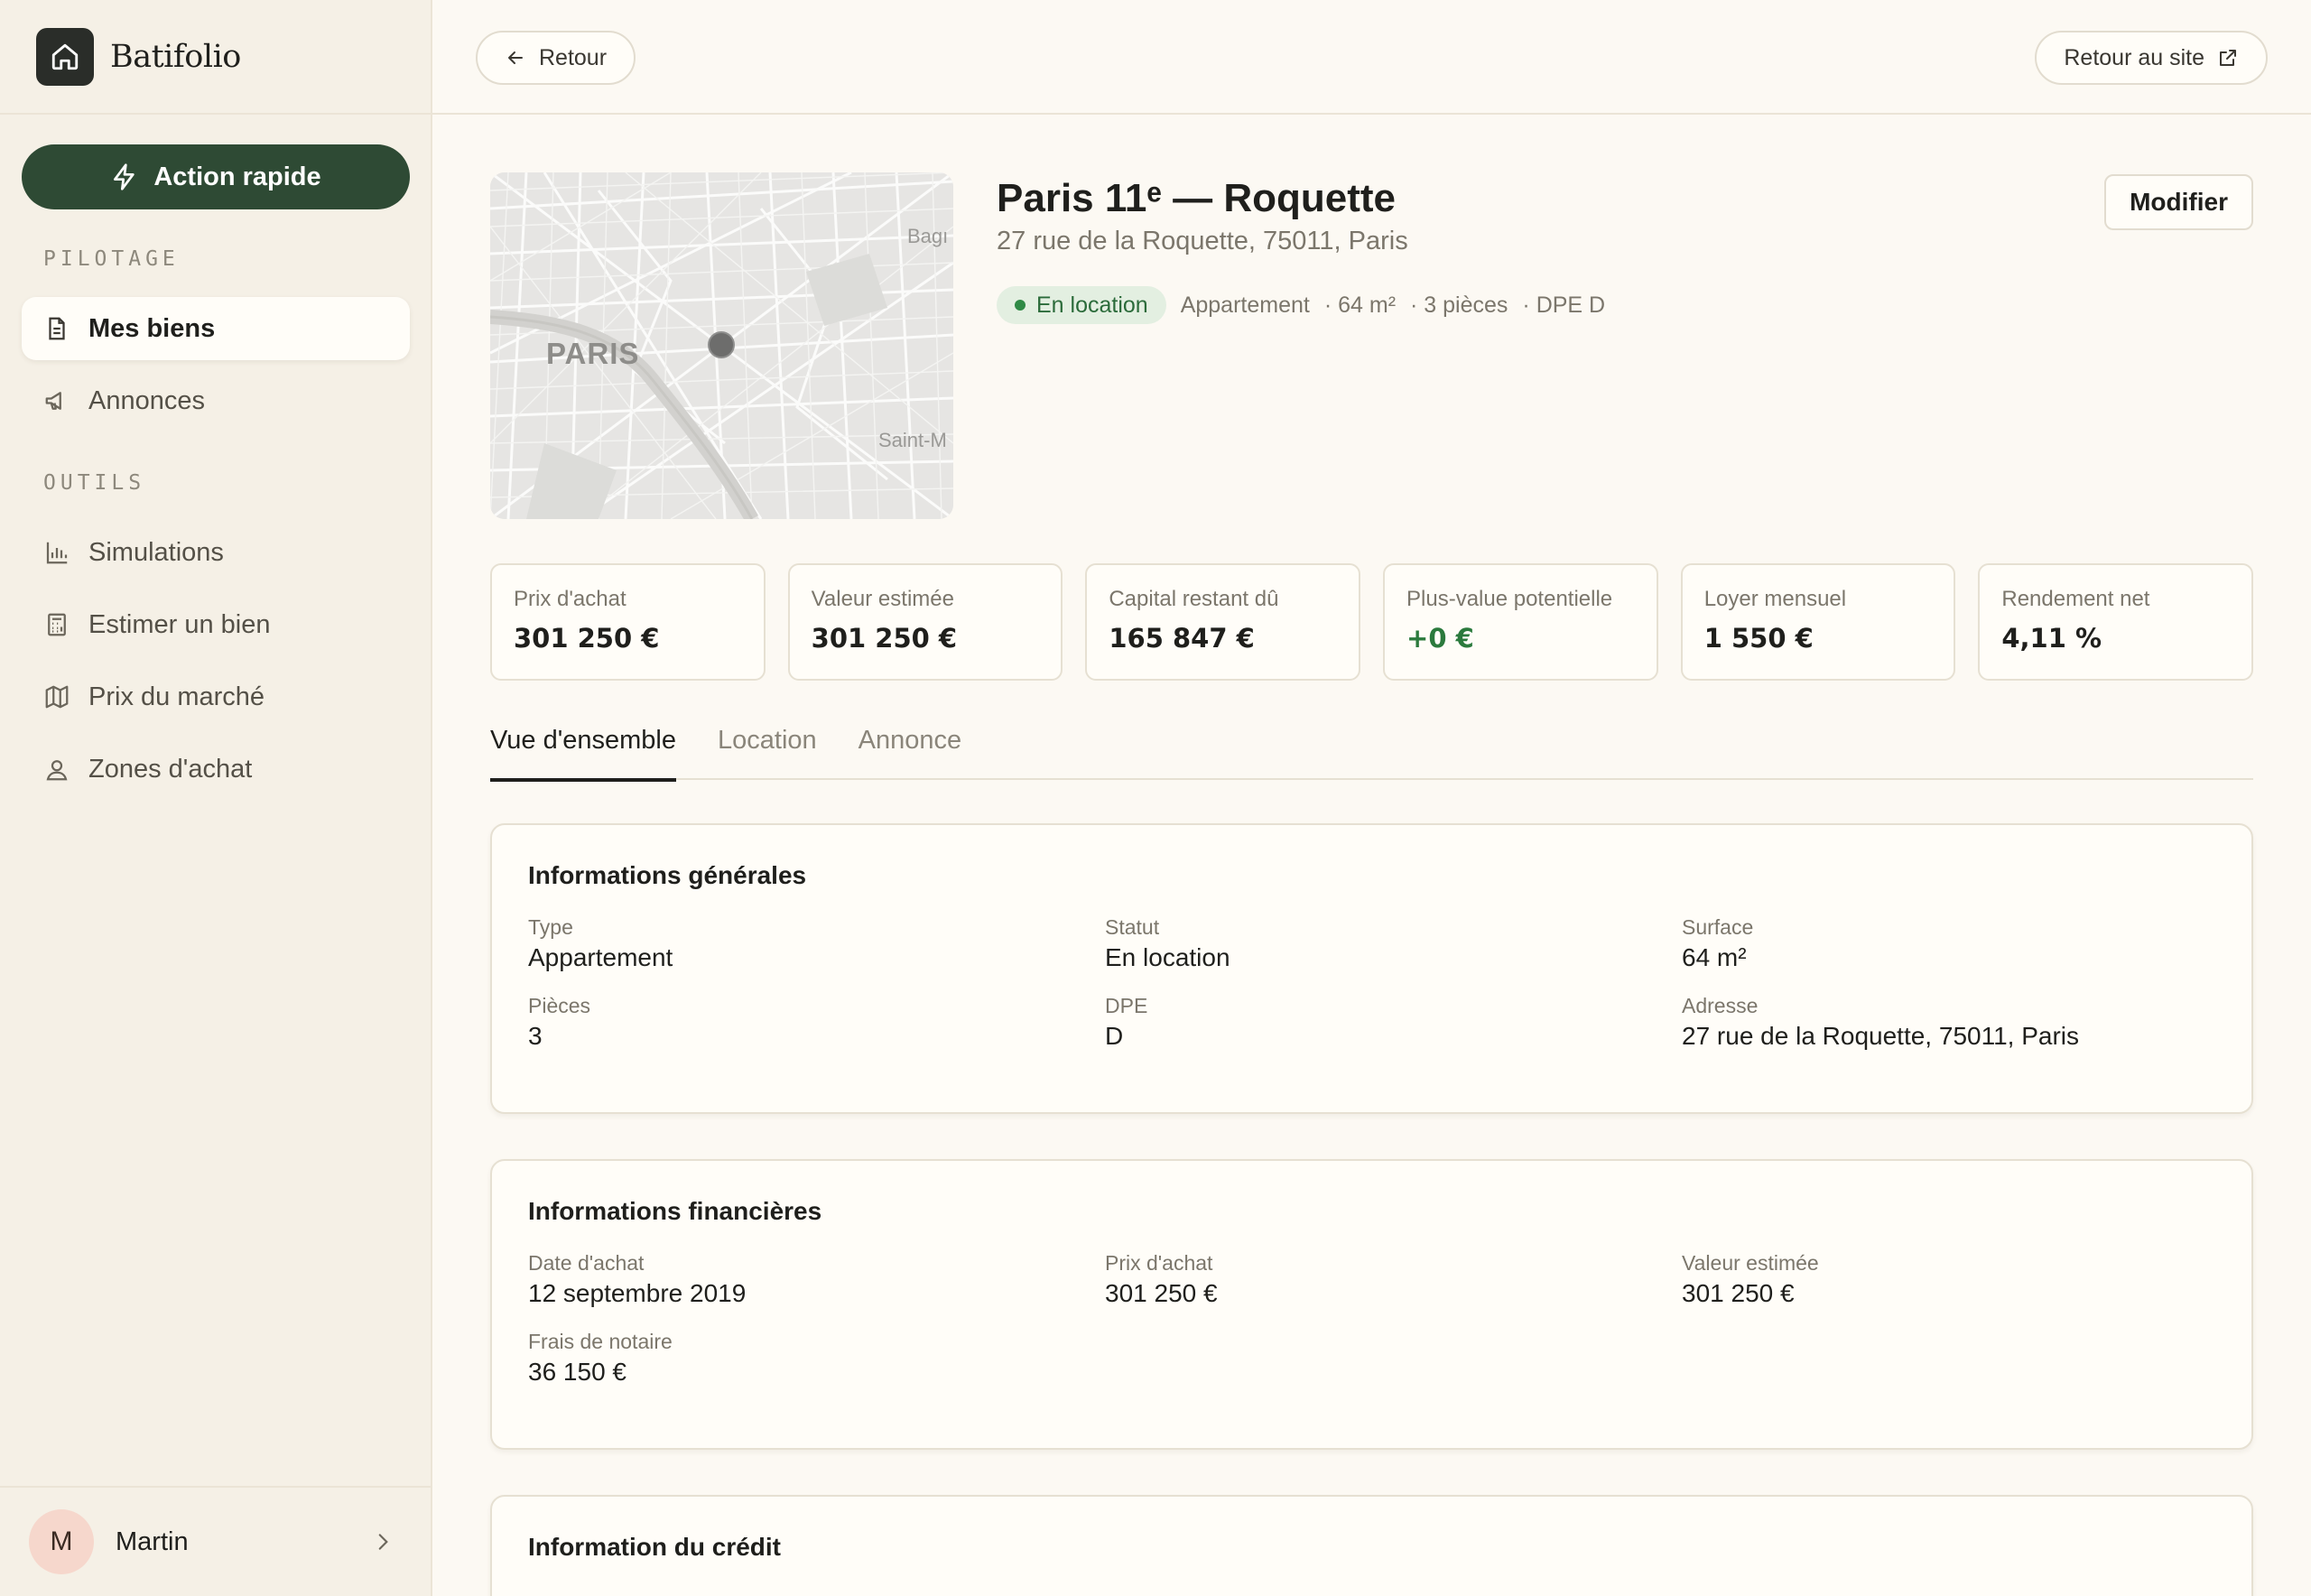  What do you see at coordinates (912, 440) in the screenshot?
I see `map-label-bottom-right: Saint-M` at bounding box center [912, 440].